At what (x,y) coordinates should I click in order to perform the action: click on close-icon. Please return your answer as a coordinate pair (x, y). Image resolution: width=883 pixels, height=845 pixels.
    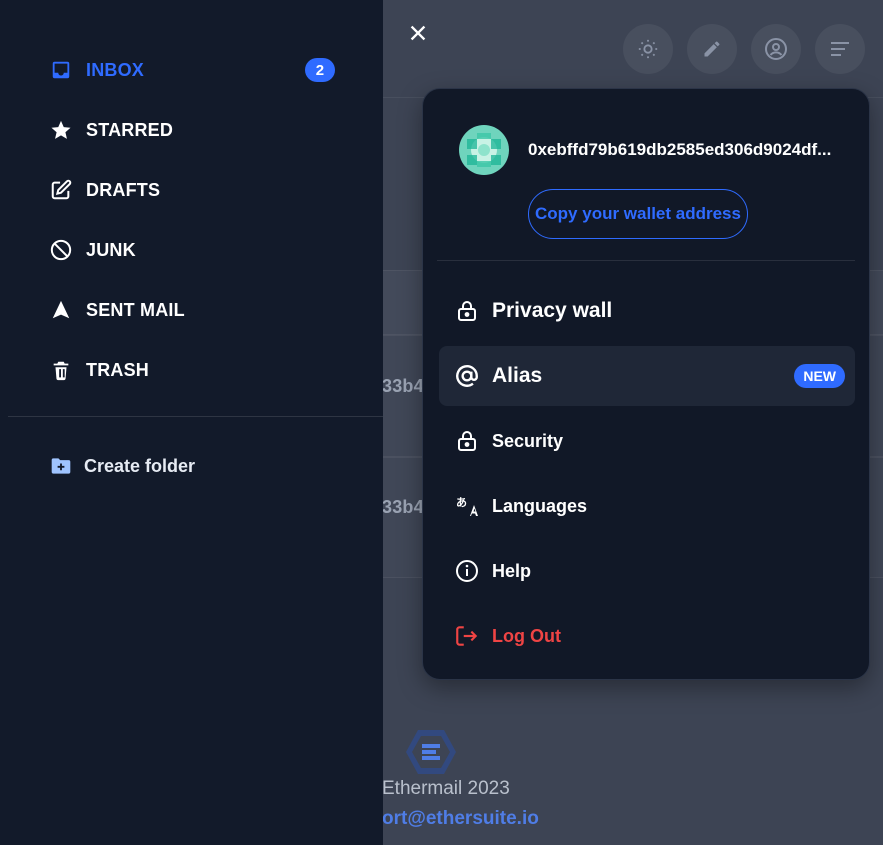
    Looking at the image, I should click on (418, 33).